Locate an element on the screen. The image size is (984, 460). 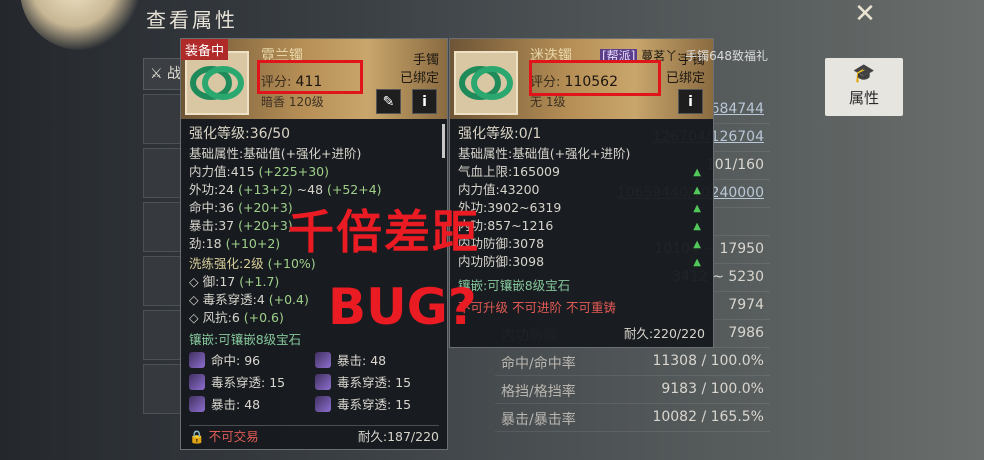
attr-row: 外功:3902~6319 ▲ is located at coordinates (582, 208).